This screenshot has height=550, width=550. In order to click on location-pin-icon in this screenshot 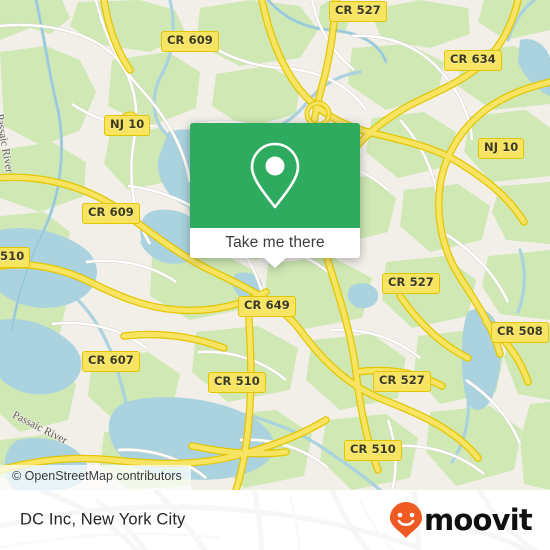, I will do `click(275, 175)`.